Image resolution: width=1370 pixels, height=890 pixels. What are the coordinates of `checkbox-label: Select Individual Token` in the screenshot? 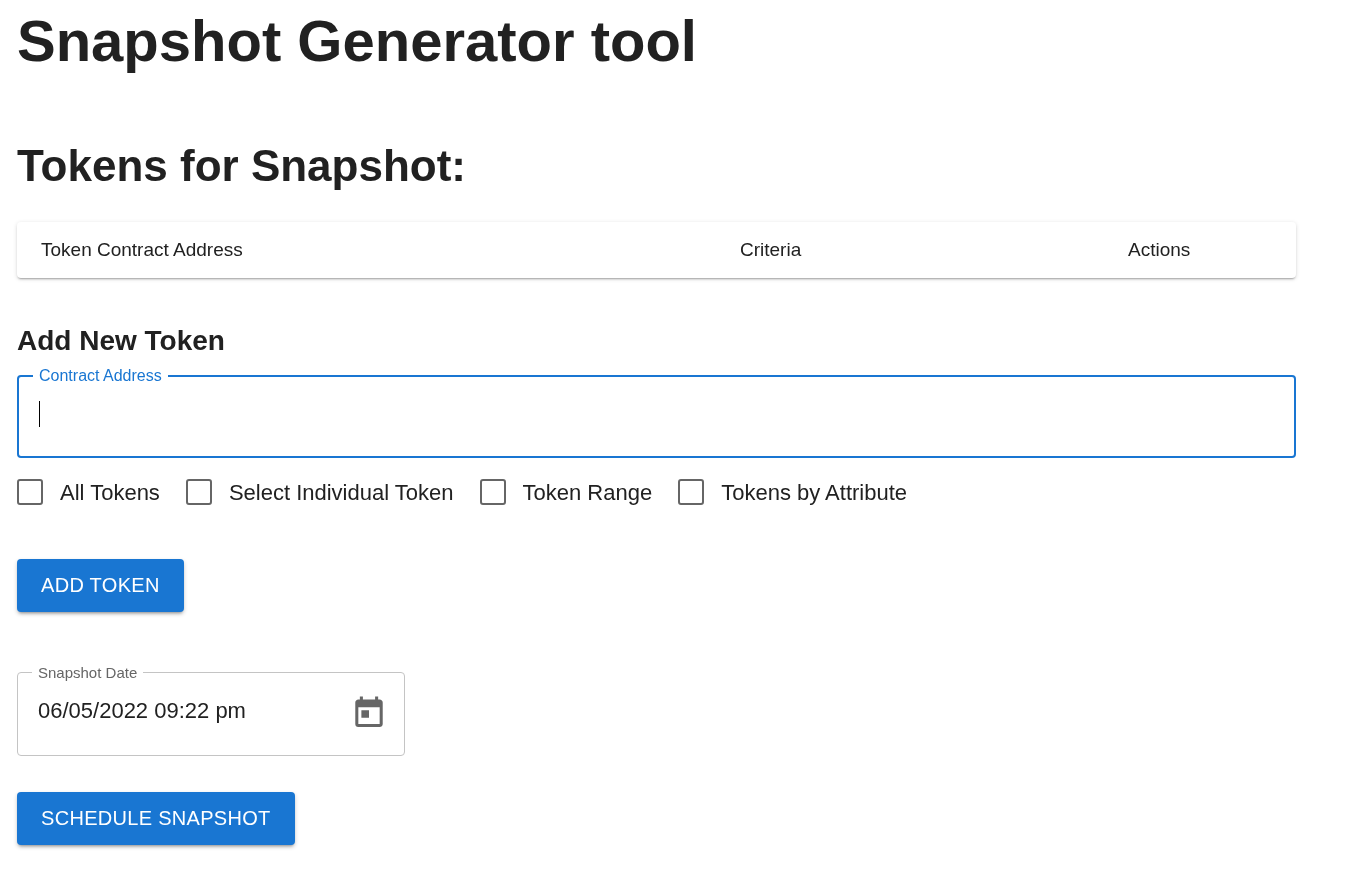 It's located at (341, 493).